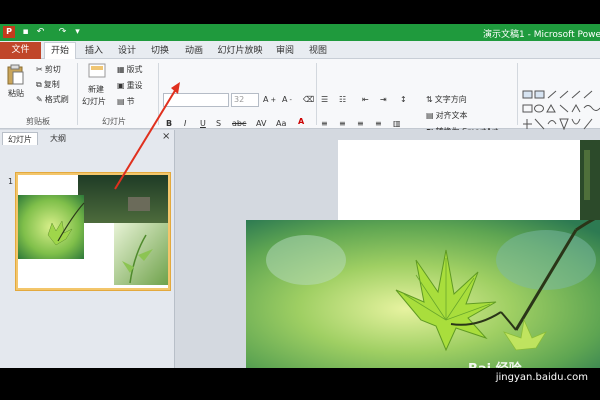 This screenshot has height=400, width=600. Describe the element at coordinates (147, 136) in the screenshot. I see `annotation-arrow` at that location.